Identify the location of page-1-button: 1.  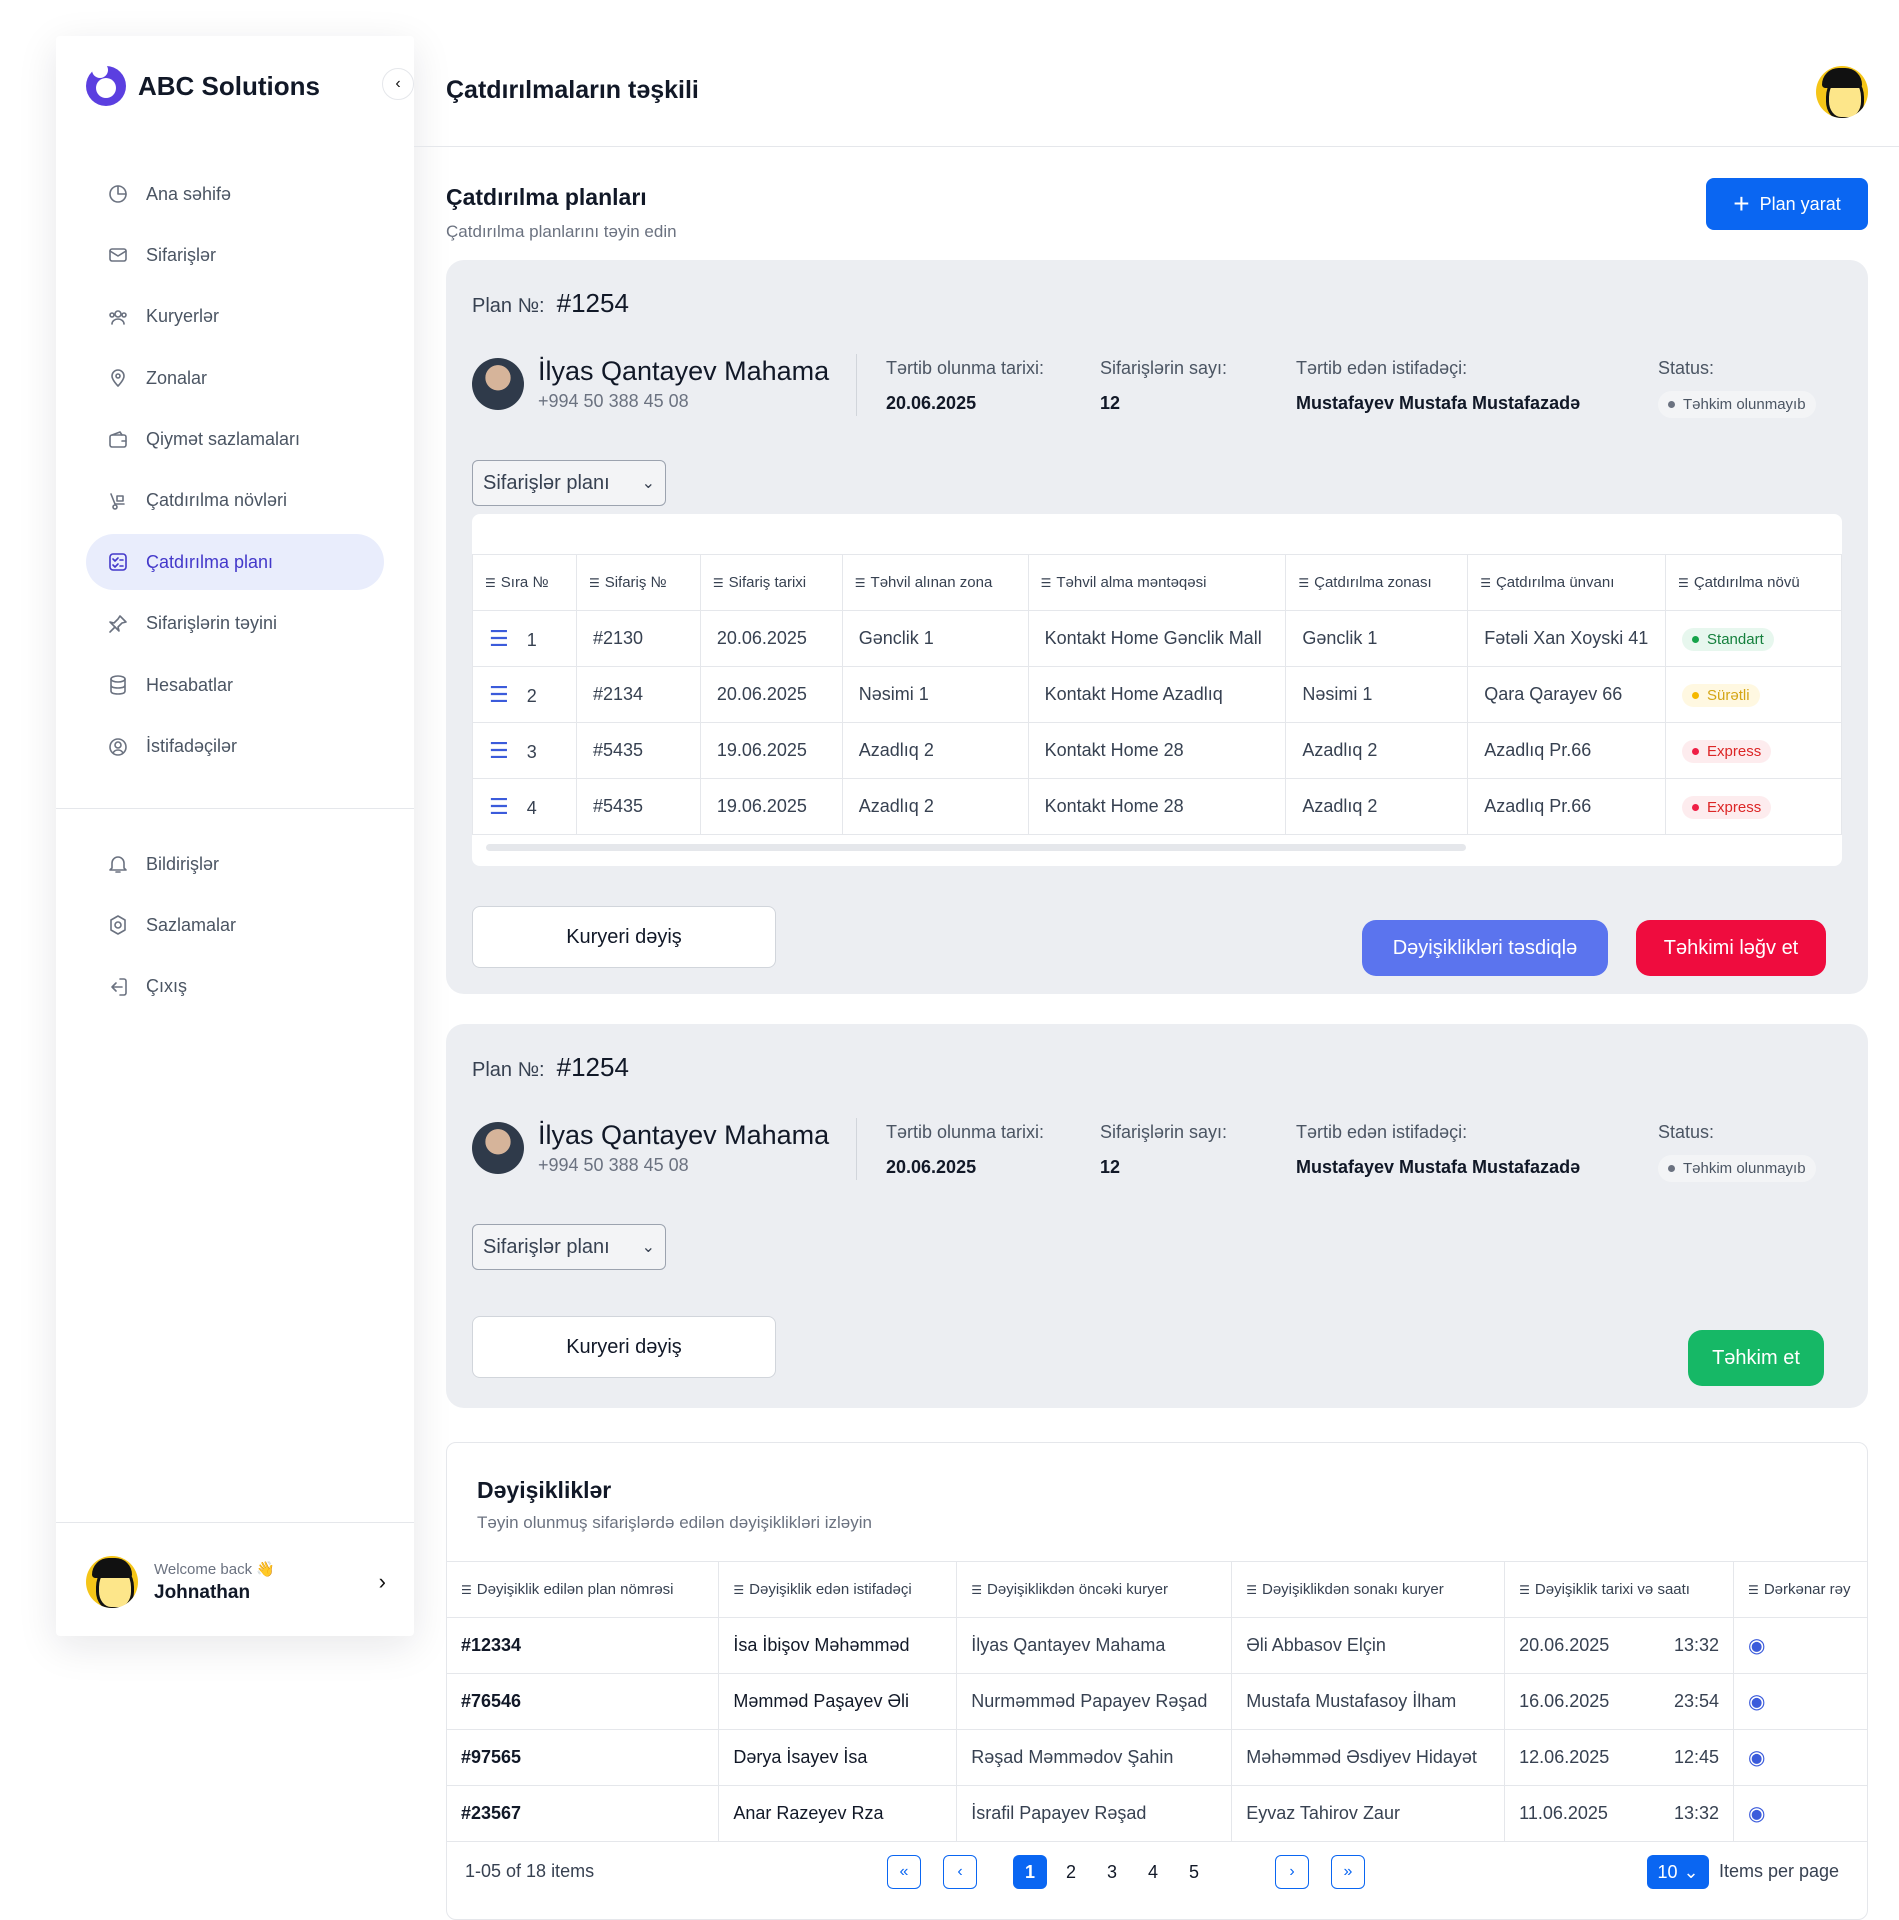
(1030, 1872).